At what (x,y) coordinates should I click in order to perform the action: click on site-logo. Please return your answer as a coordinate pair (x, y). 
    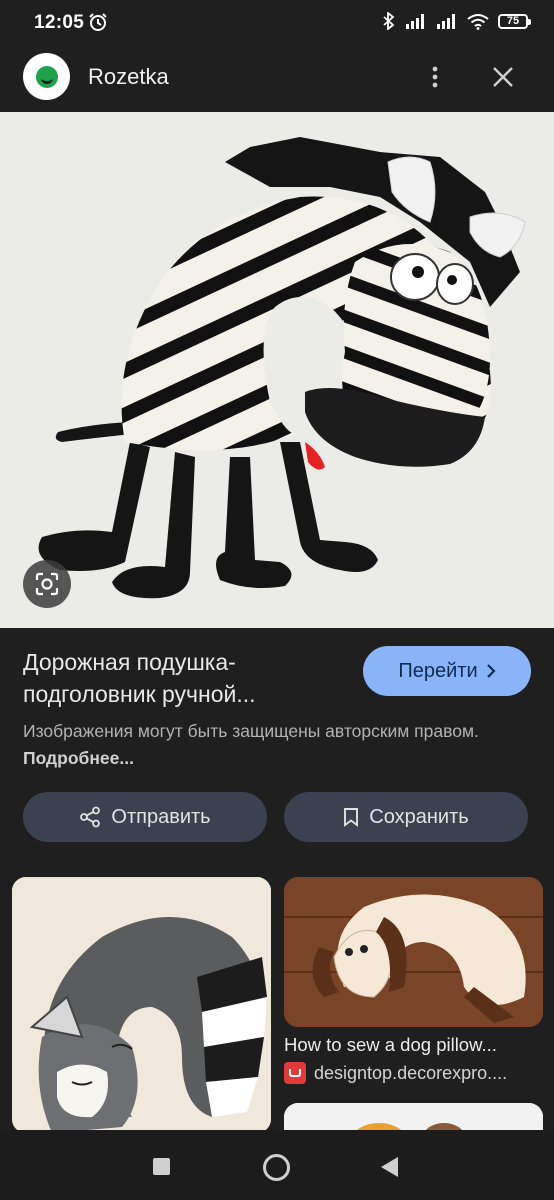
    Looking at the image, I should click on (46, 76).